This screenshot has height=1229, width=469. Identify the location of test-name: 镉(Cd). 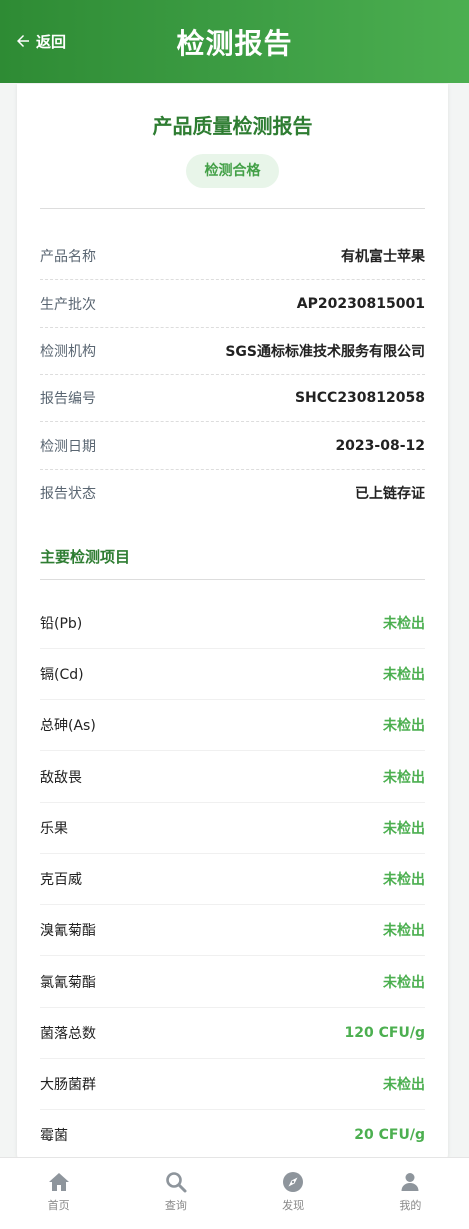
(62, 675).